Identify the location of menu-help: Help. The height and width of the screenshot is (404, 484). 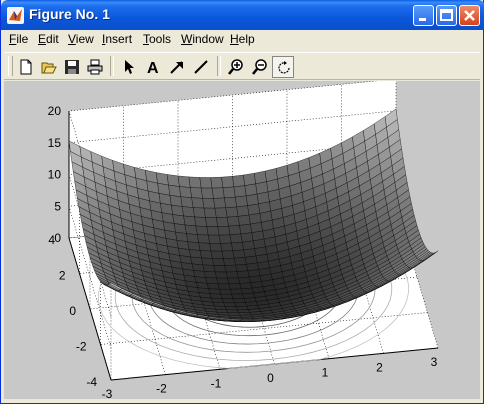
(242, 39).